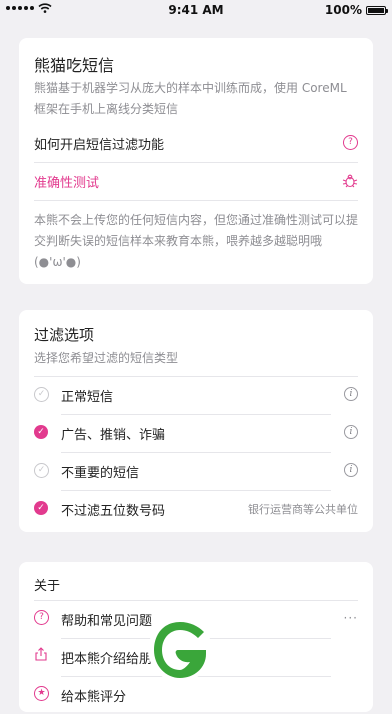  Describe the element at coordinates (196, 509) in the screenshot. I see `option-skip-five-digit: ✓ 不过滤五位数号码 银行运营商等公共单位` at that location.